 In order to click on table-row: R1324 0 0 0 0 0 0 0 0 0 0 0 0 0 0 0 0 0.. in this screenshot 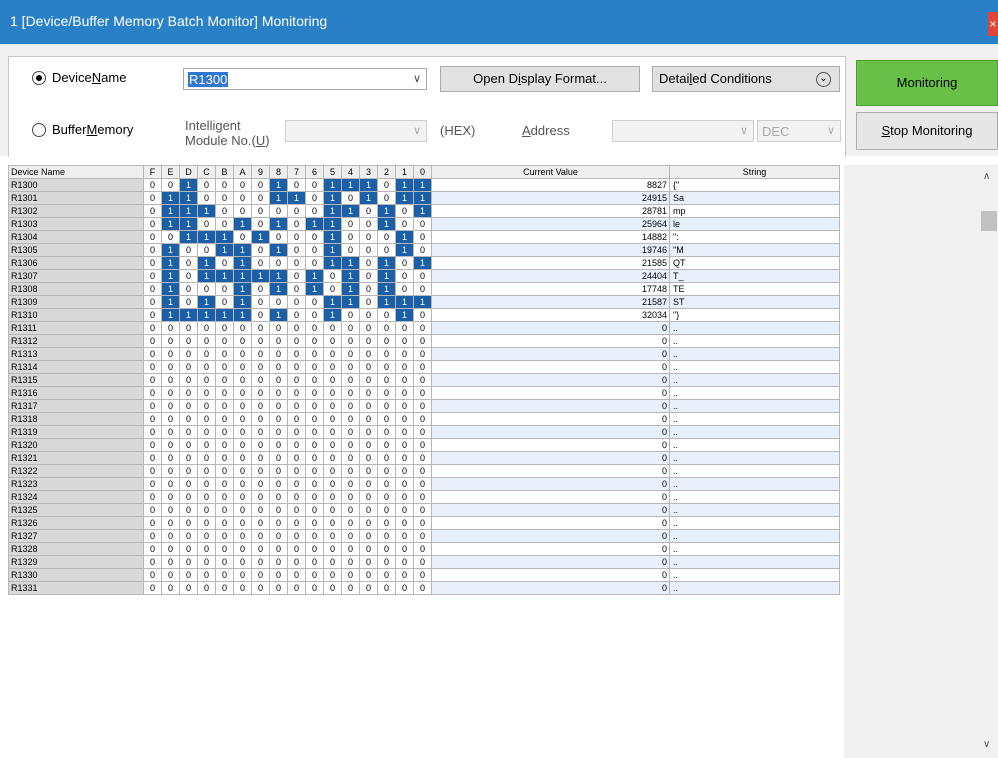, I will do `click(424, 497)`.